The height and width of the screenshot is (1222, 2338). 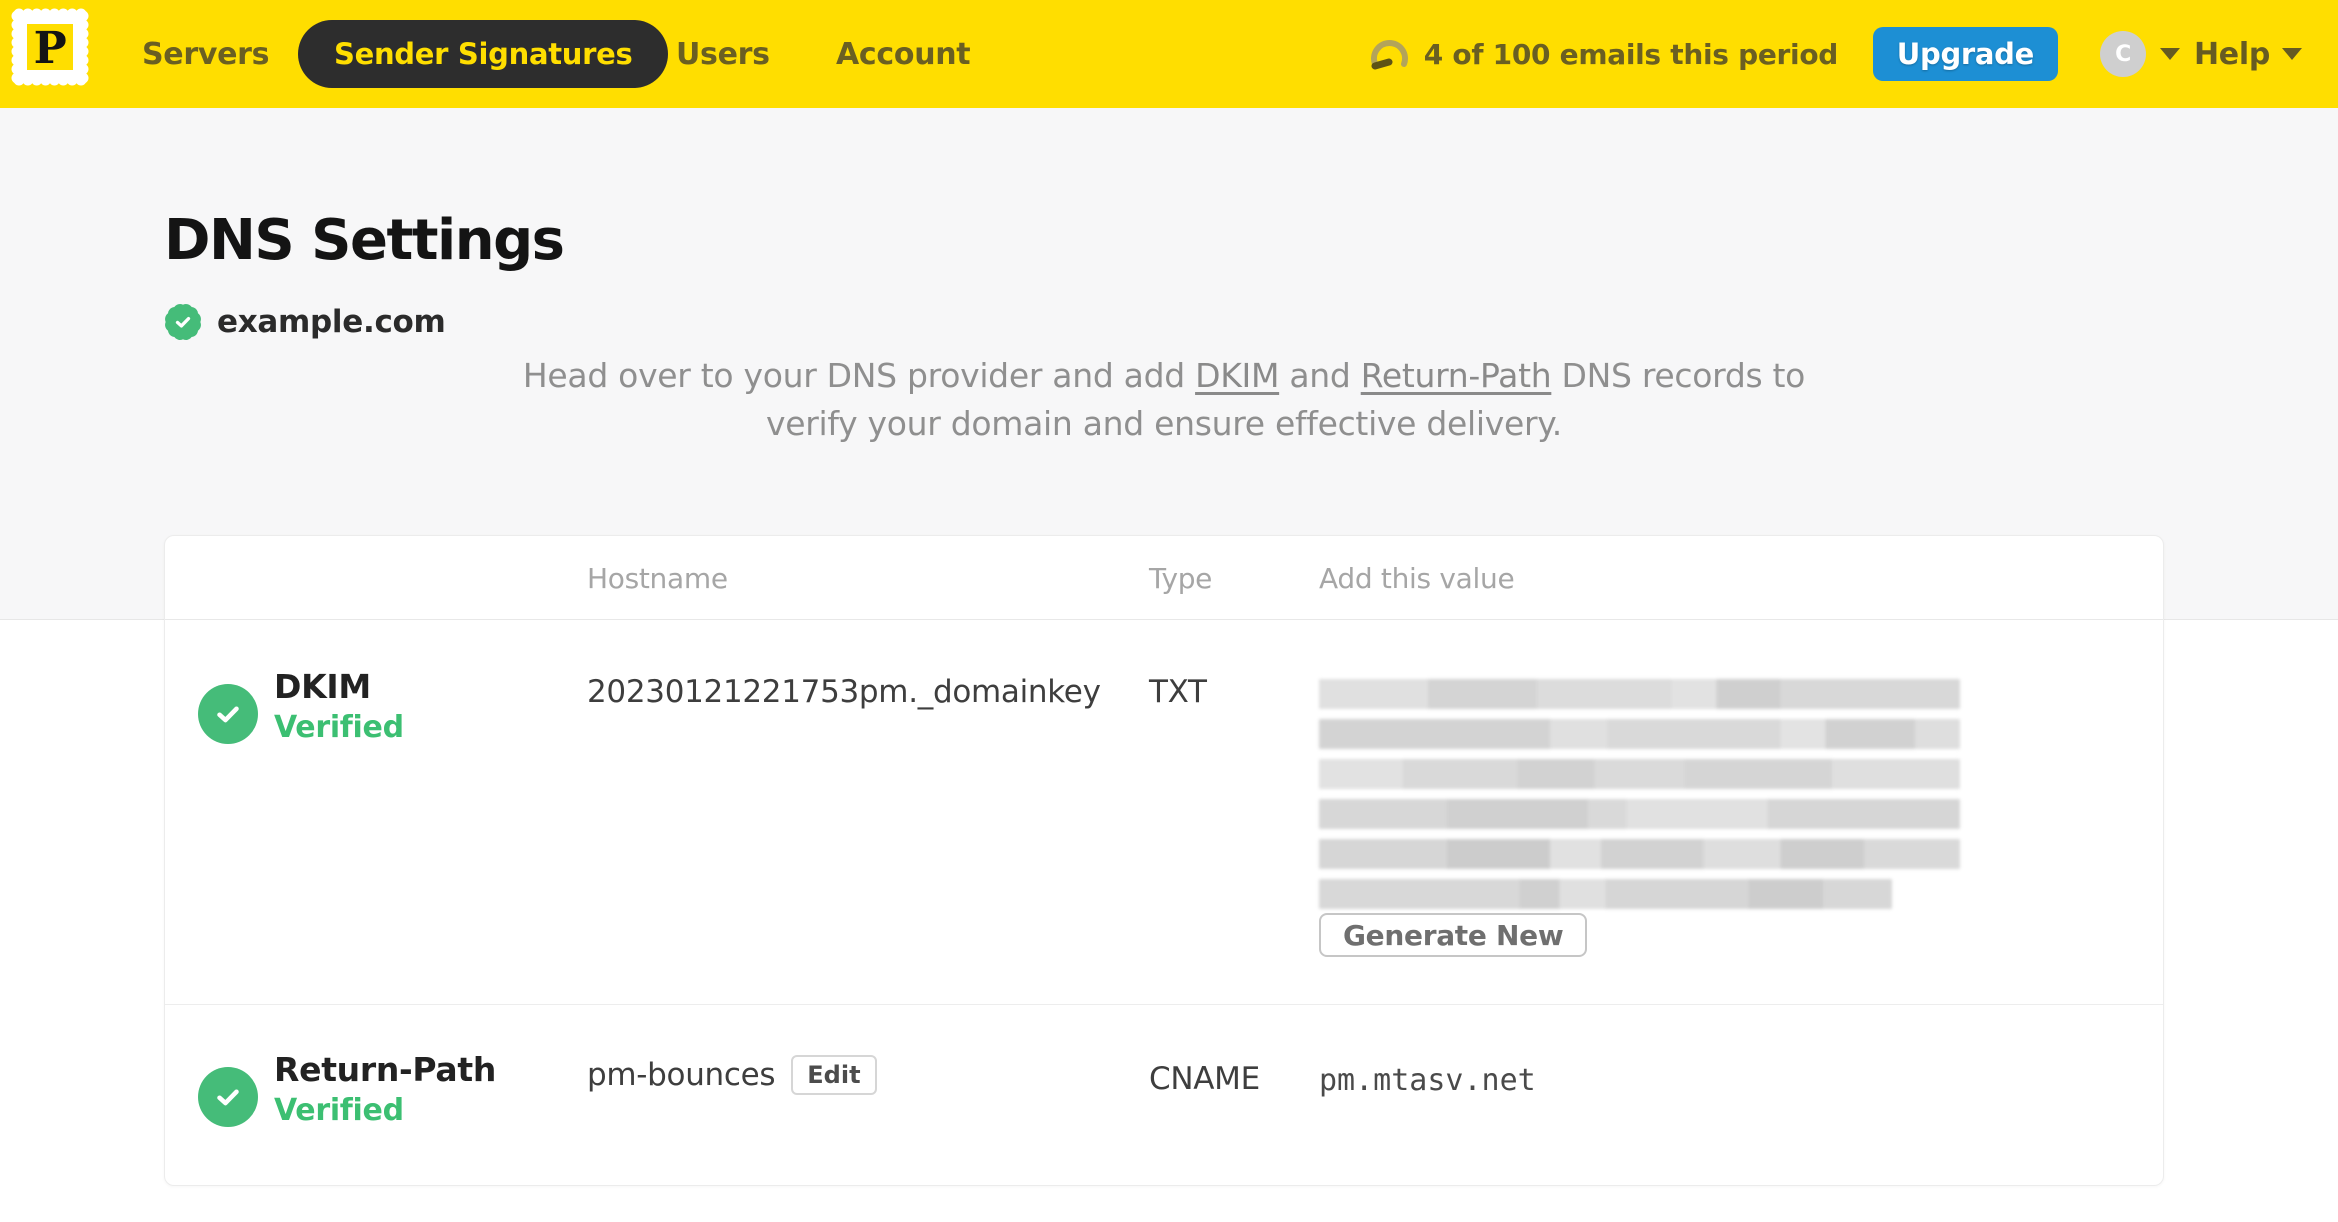 I want to click on verified-seal-icon, so click(x=183, y=322).